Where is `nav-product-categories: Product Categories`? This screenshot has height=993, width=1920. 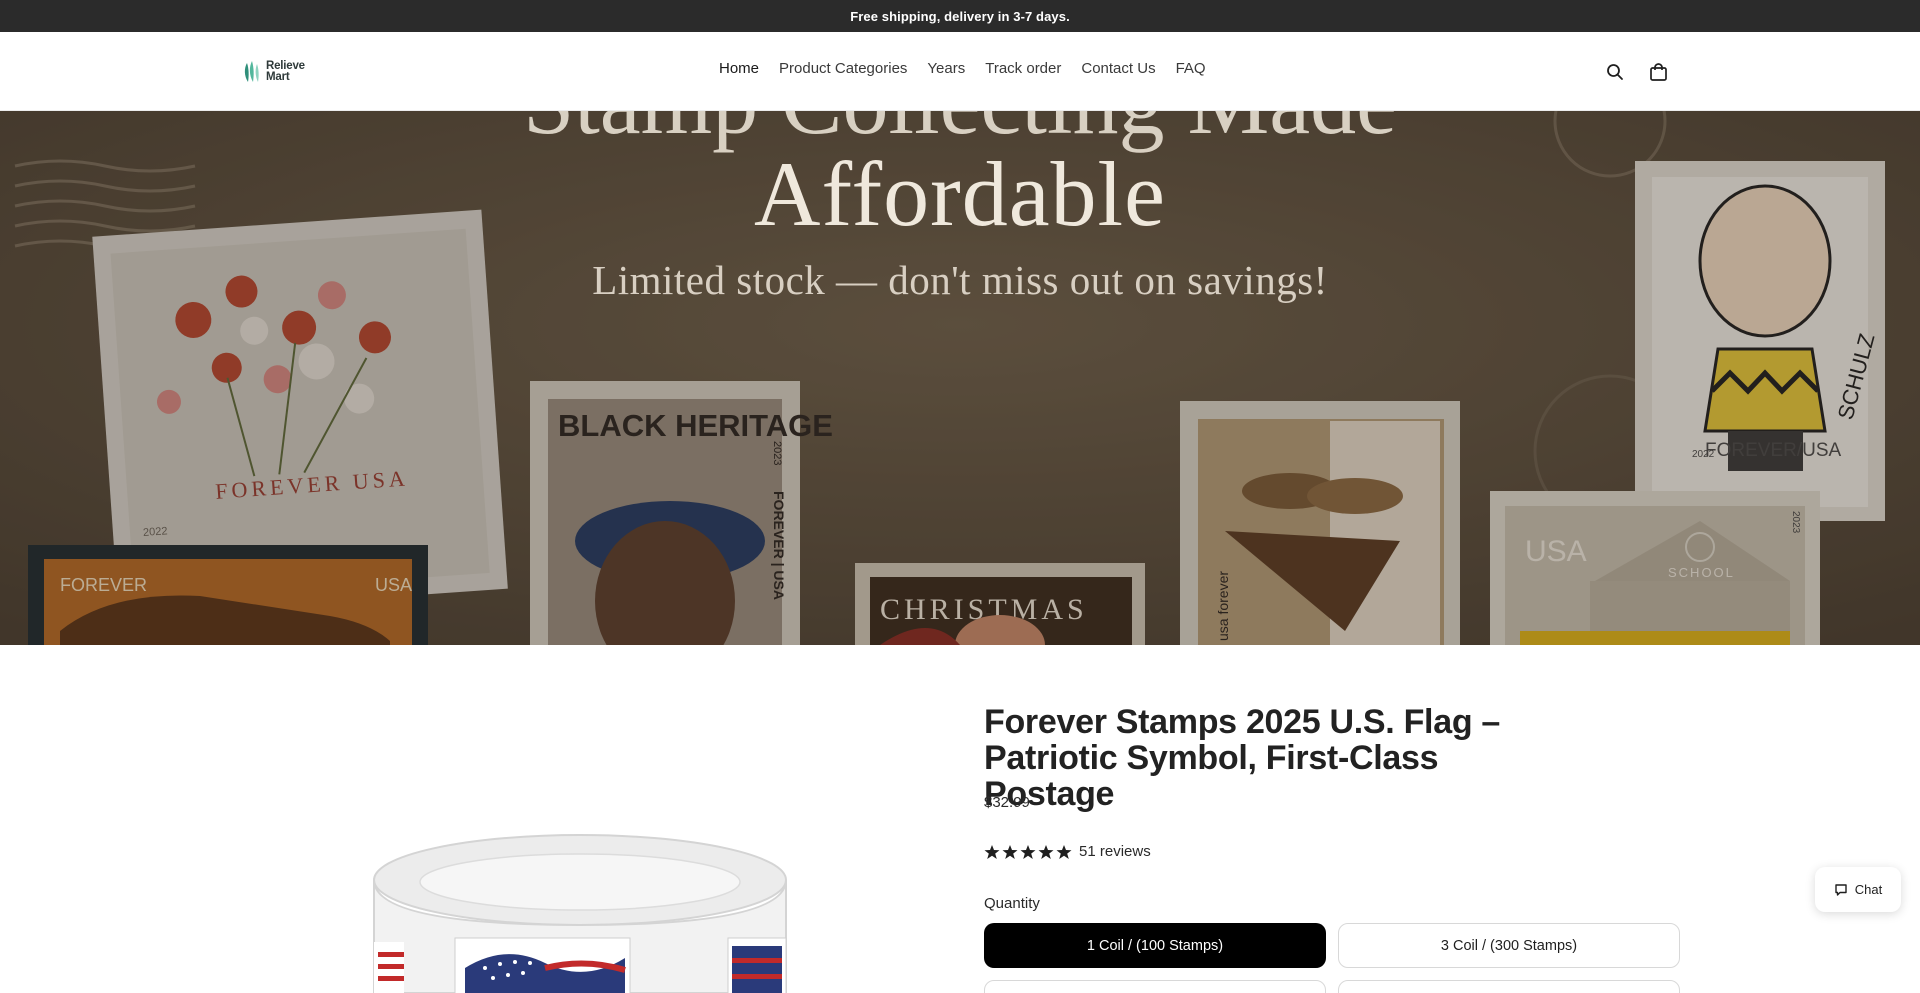 nav-product-categories: Product Categories is located at coordinates (843, 68).